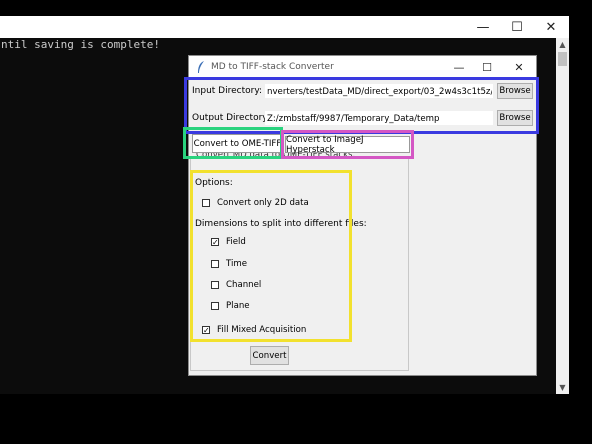 The image size is (592, 444). I want to click on convert-button: Convert, so click(269, 355).